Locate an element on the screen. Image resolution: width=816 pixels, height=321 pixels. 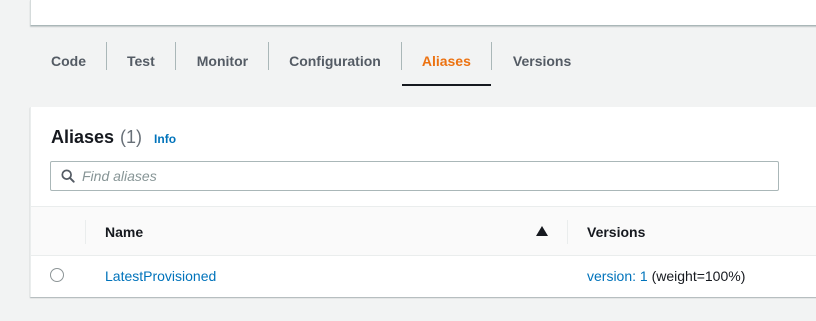
tab-test: Test is located at coordinates (141, 61).